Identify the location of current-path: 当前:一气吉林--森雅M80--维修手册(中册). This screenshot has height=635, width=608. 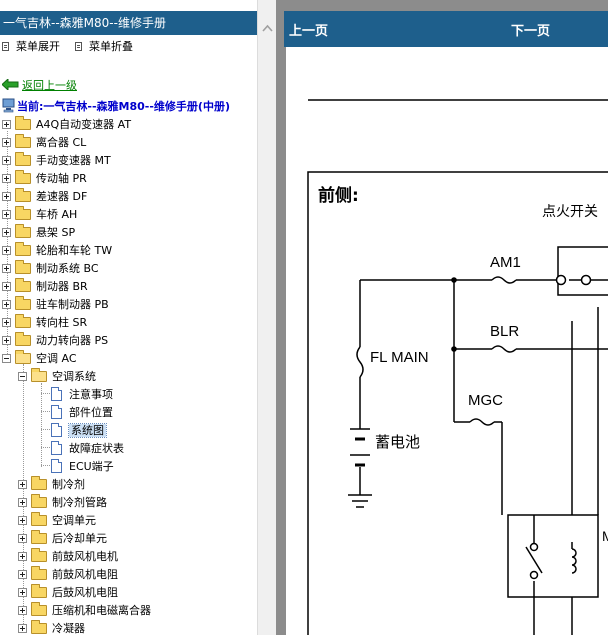
(116, 106).